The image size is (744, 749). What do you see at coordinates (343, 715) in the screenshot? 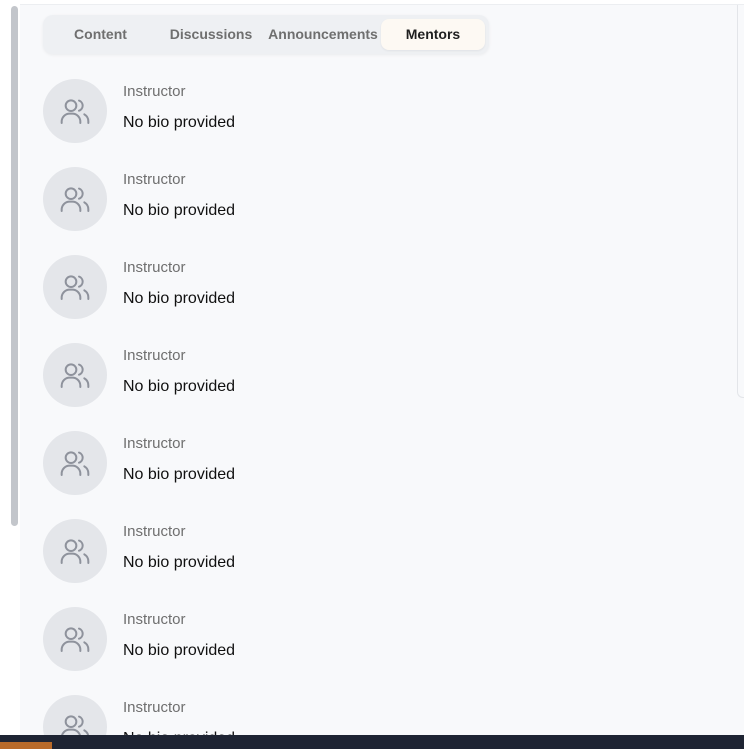
I see `mentor-item: InstructorNo bio provided` at bounding box center [343, 715].